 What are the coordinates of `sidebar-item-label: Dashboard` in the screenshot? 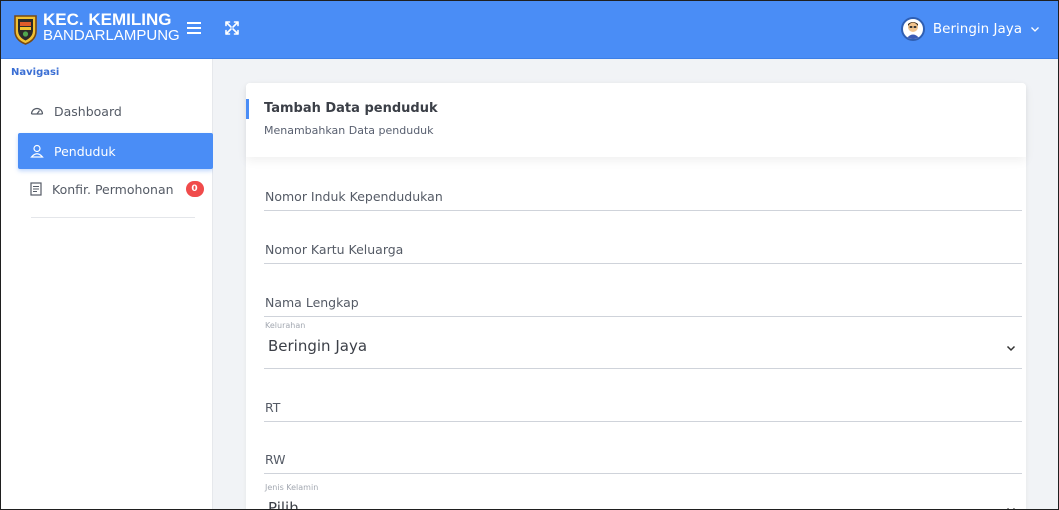 It's located at (88, 111).